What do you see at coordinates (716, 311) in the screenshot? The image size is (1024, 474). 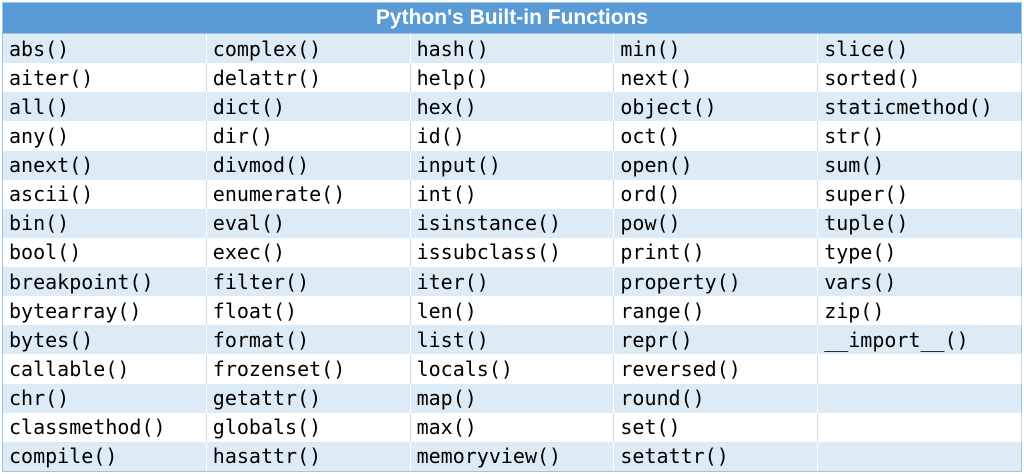 I see `function-cell: range()` at bounding box center [716, 311].